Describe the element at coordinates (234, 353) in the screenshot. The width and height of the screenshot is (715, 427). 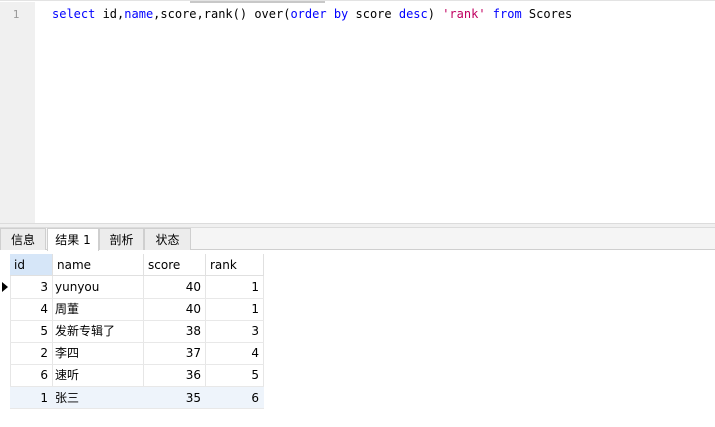
I see `cell-rank: 4` at that location.